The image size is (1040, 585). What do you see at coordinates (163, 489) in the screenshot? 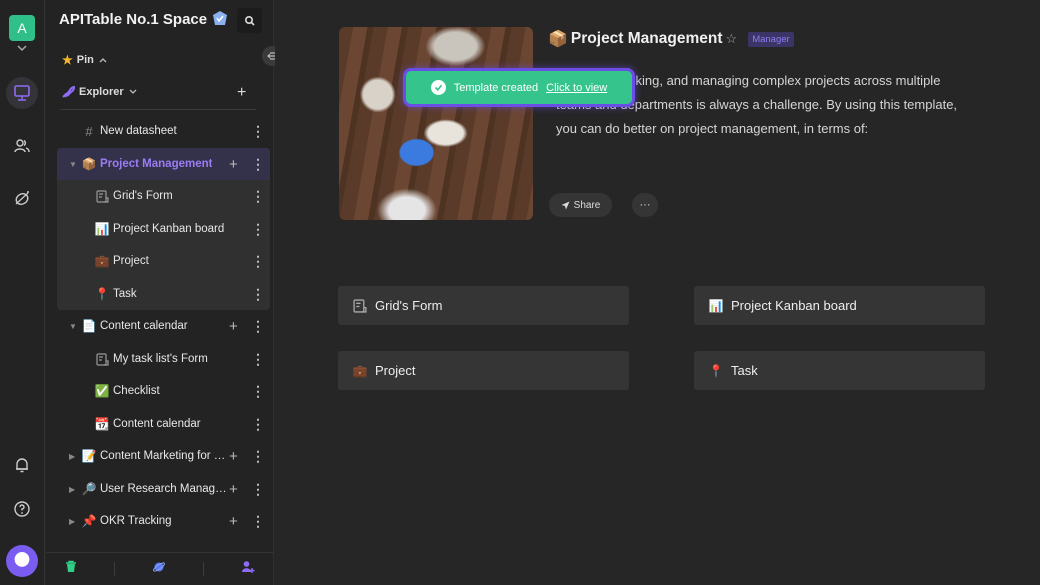
I see `tree-node-user-research: ▶ 🔎 User Research Manageme... + ⋮` at bounding box center [163, 489].